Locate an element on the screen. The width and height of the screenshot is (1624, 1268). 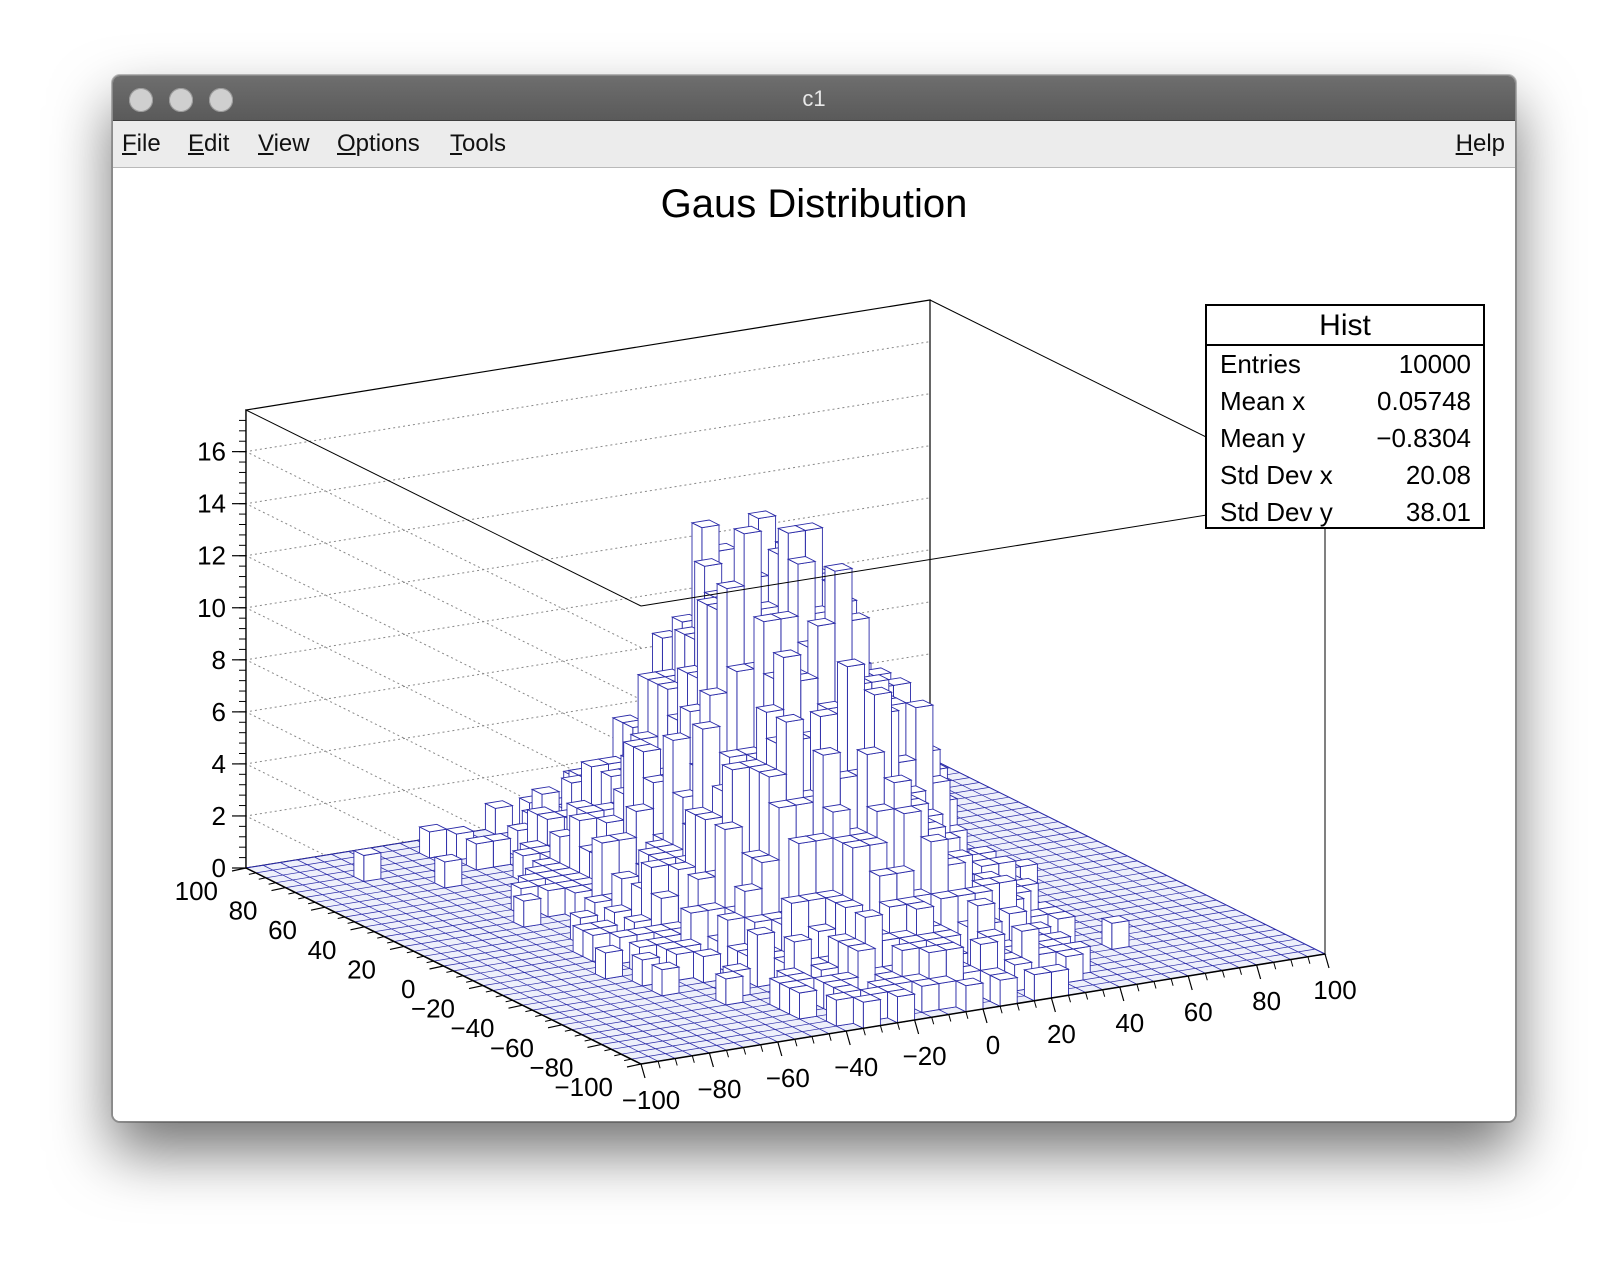
plot-title: Gaus Distribution is located at coordinates (814, 204).